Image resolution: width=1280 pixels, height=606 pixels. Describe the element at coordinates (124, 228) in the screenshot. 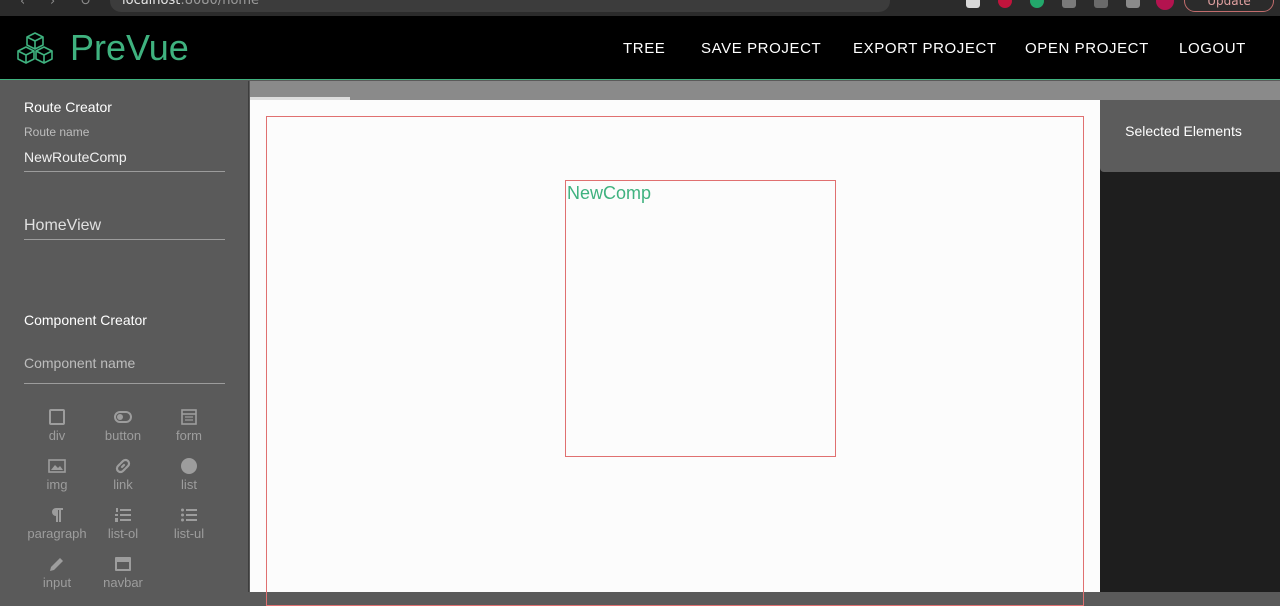

I see `route-list-item: HomeView` at that location.